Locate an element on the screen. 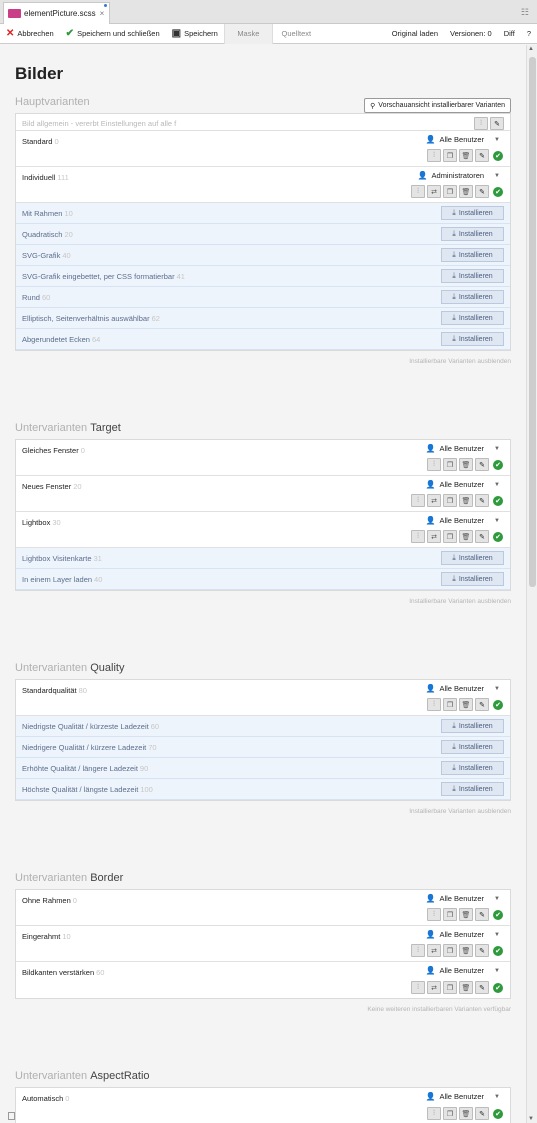 This screenshot has height=1123, width=537. diff-button: Diff is located at coordinates (509, 33).